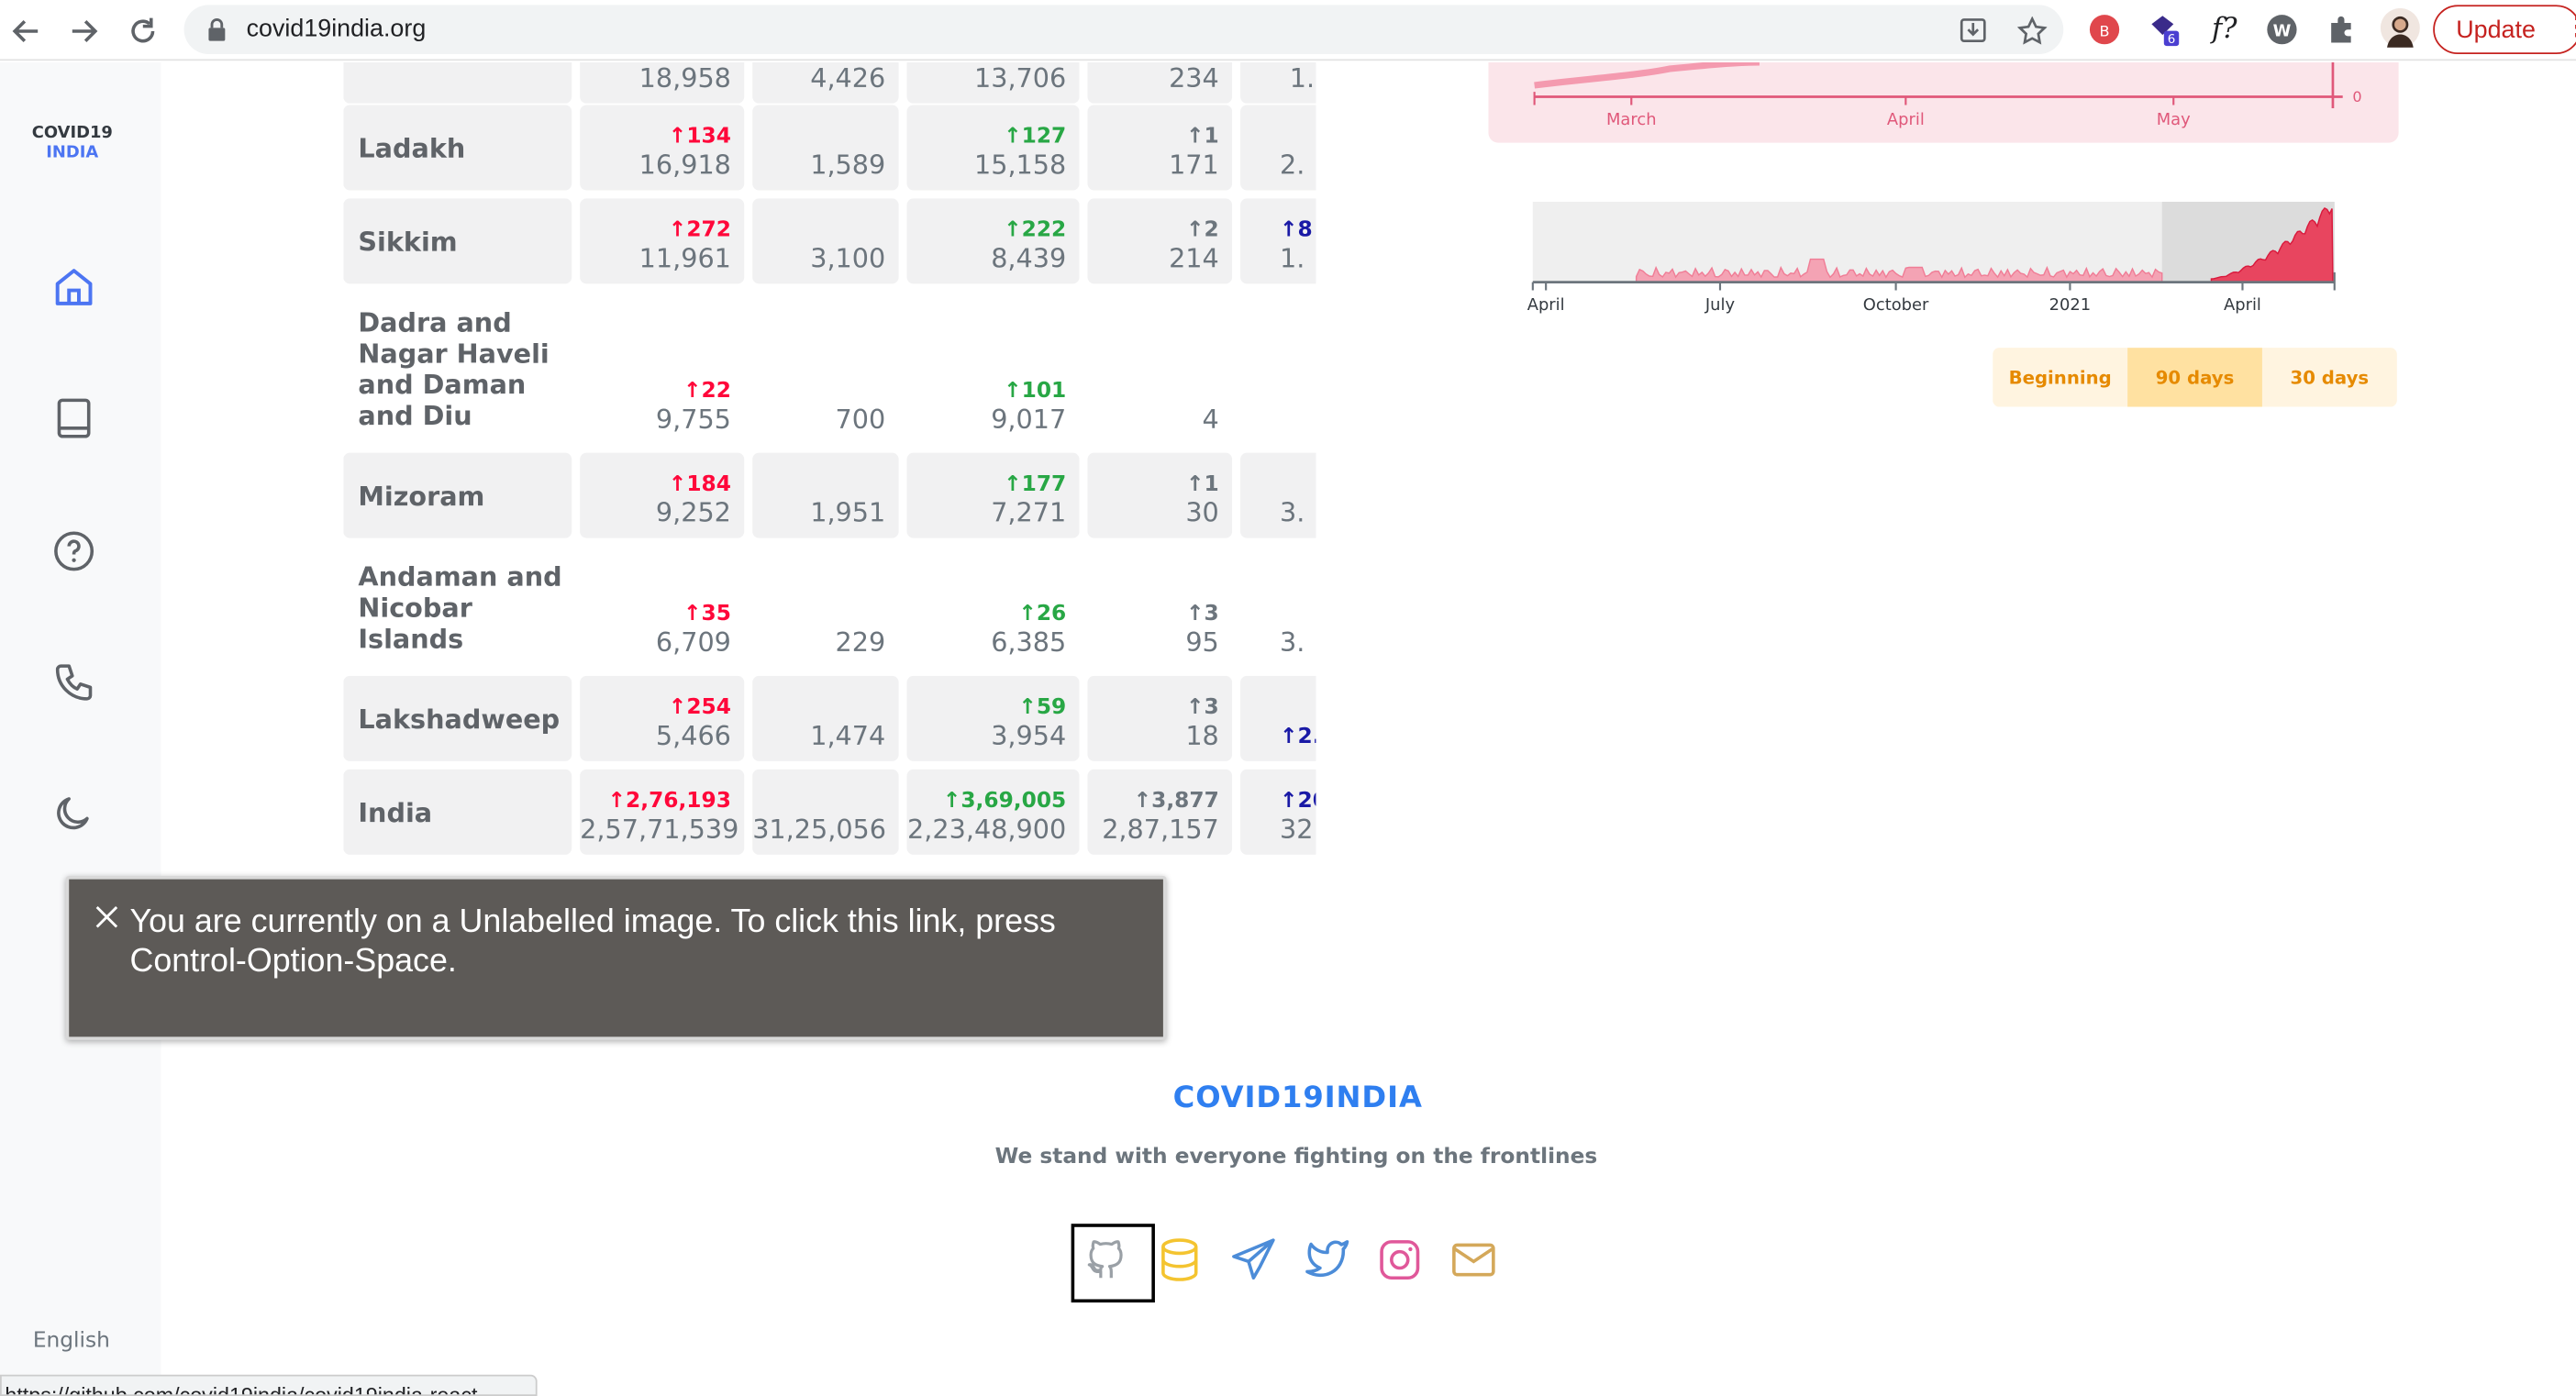 The height and width of the screenshot is (1396, 2576). I want to click on timeseries-line, so click(1647, 74).